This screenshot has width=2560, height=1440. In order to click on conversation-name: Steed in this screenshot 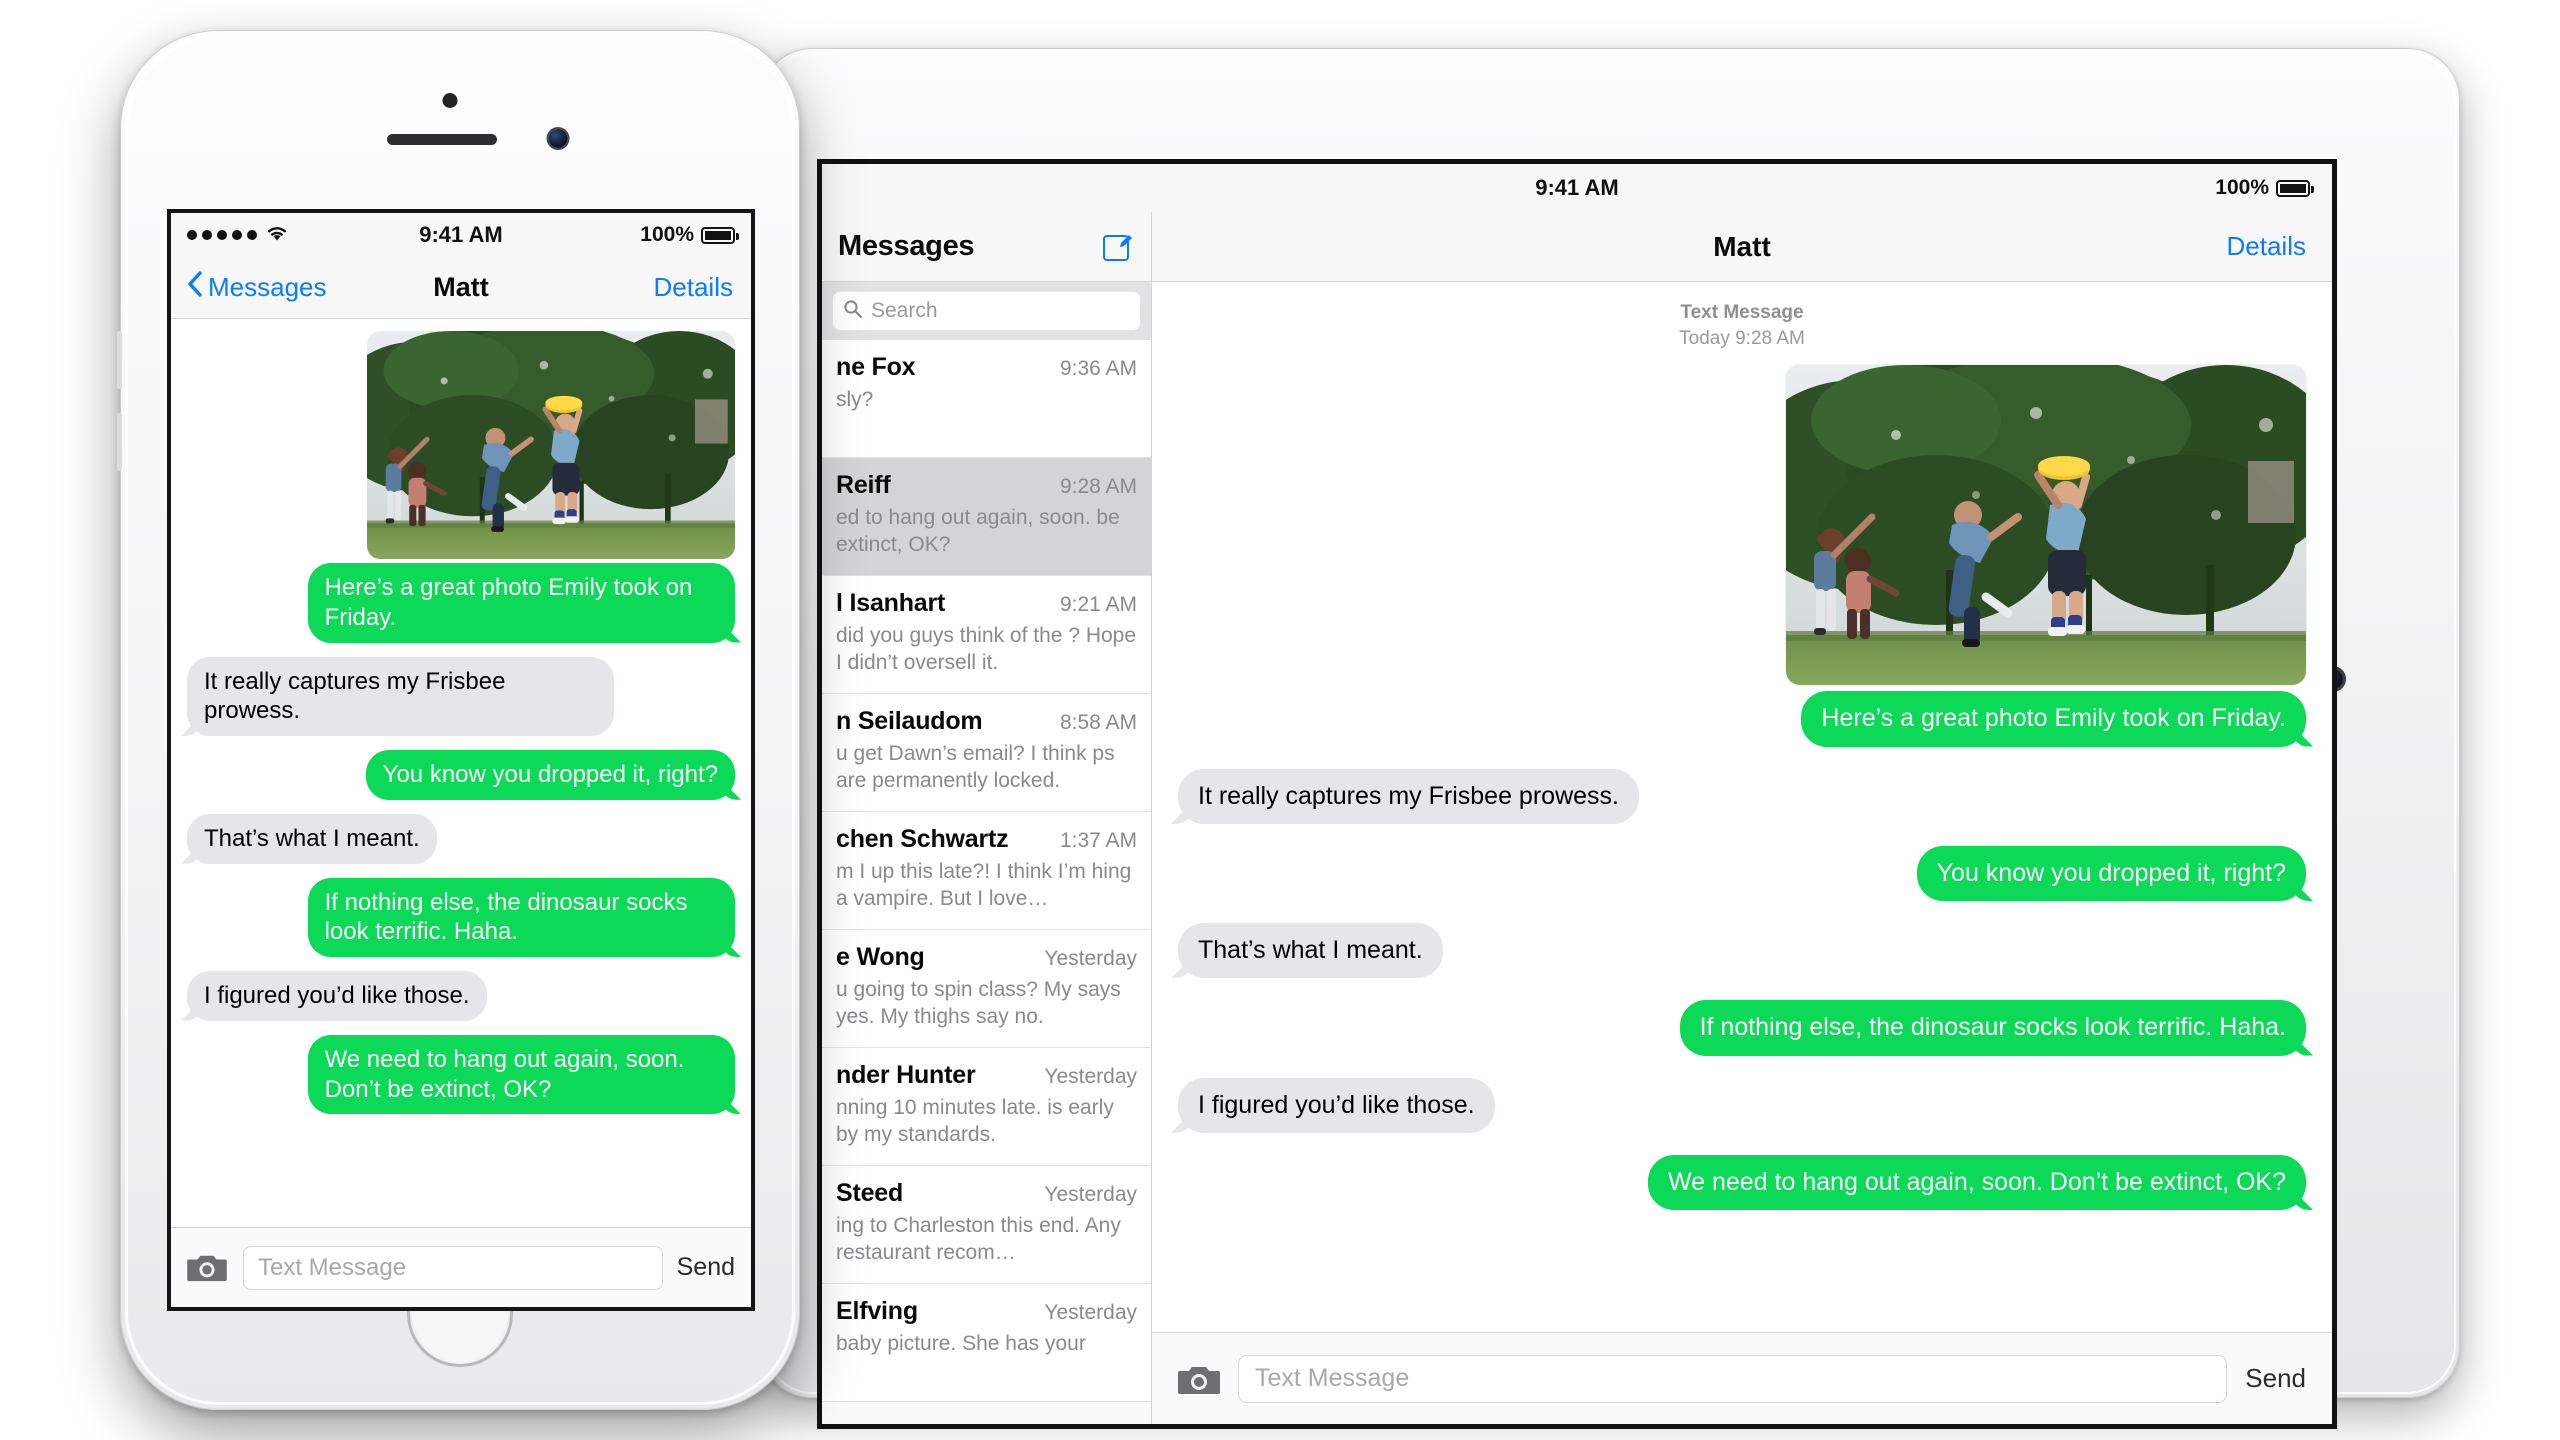, I will do `click(870, 1193)`.